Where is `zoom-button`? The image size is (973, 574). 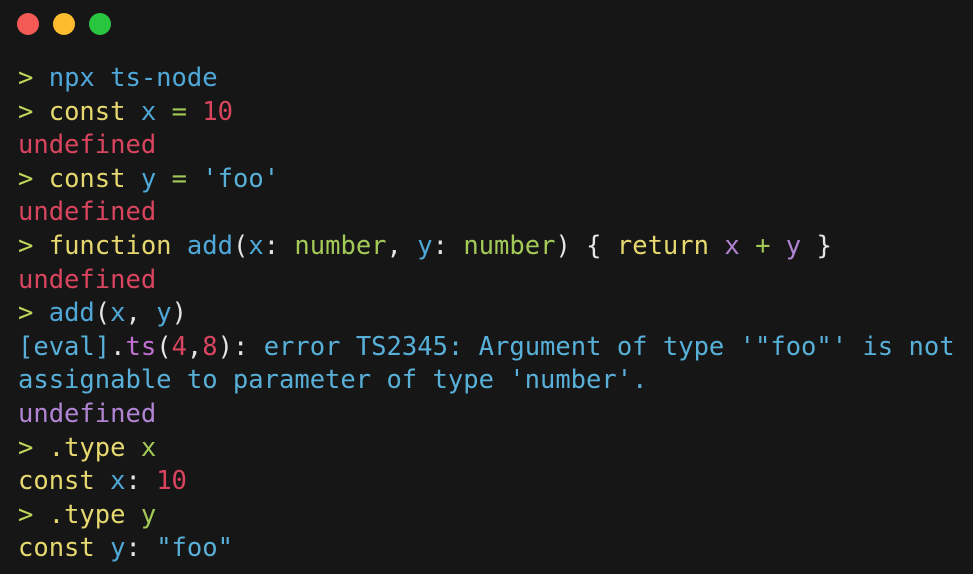
zoom-button is located at coordinates (100, 24).